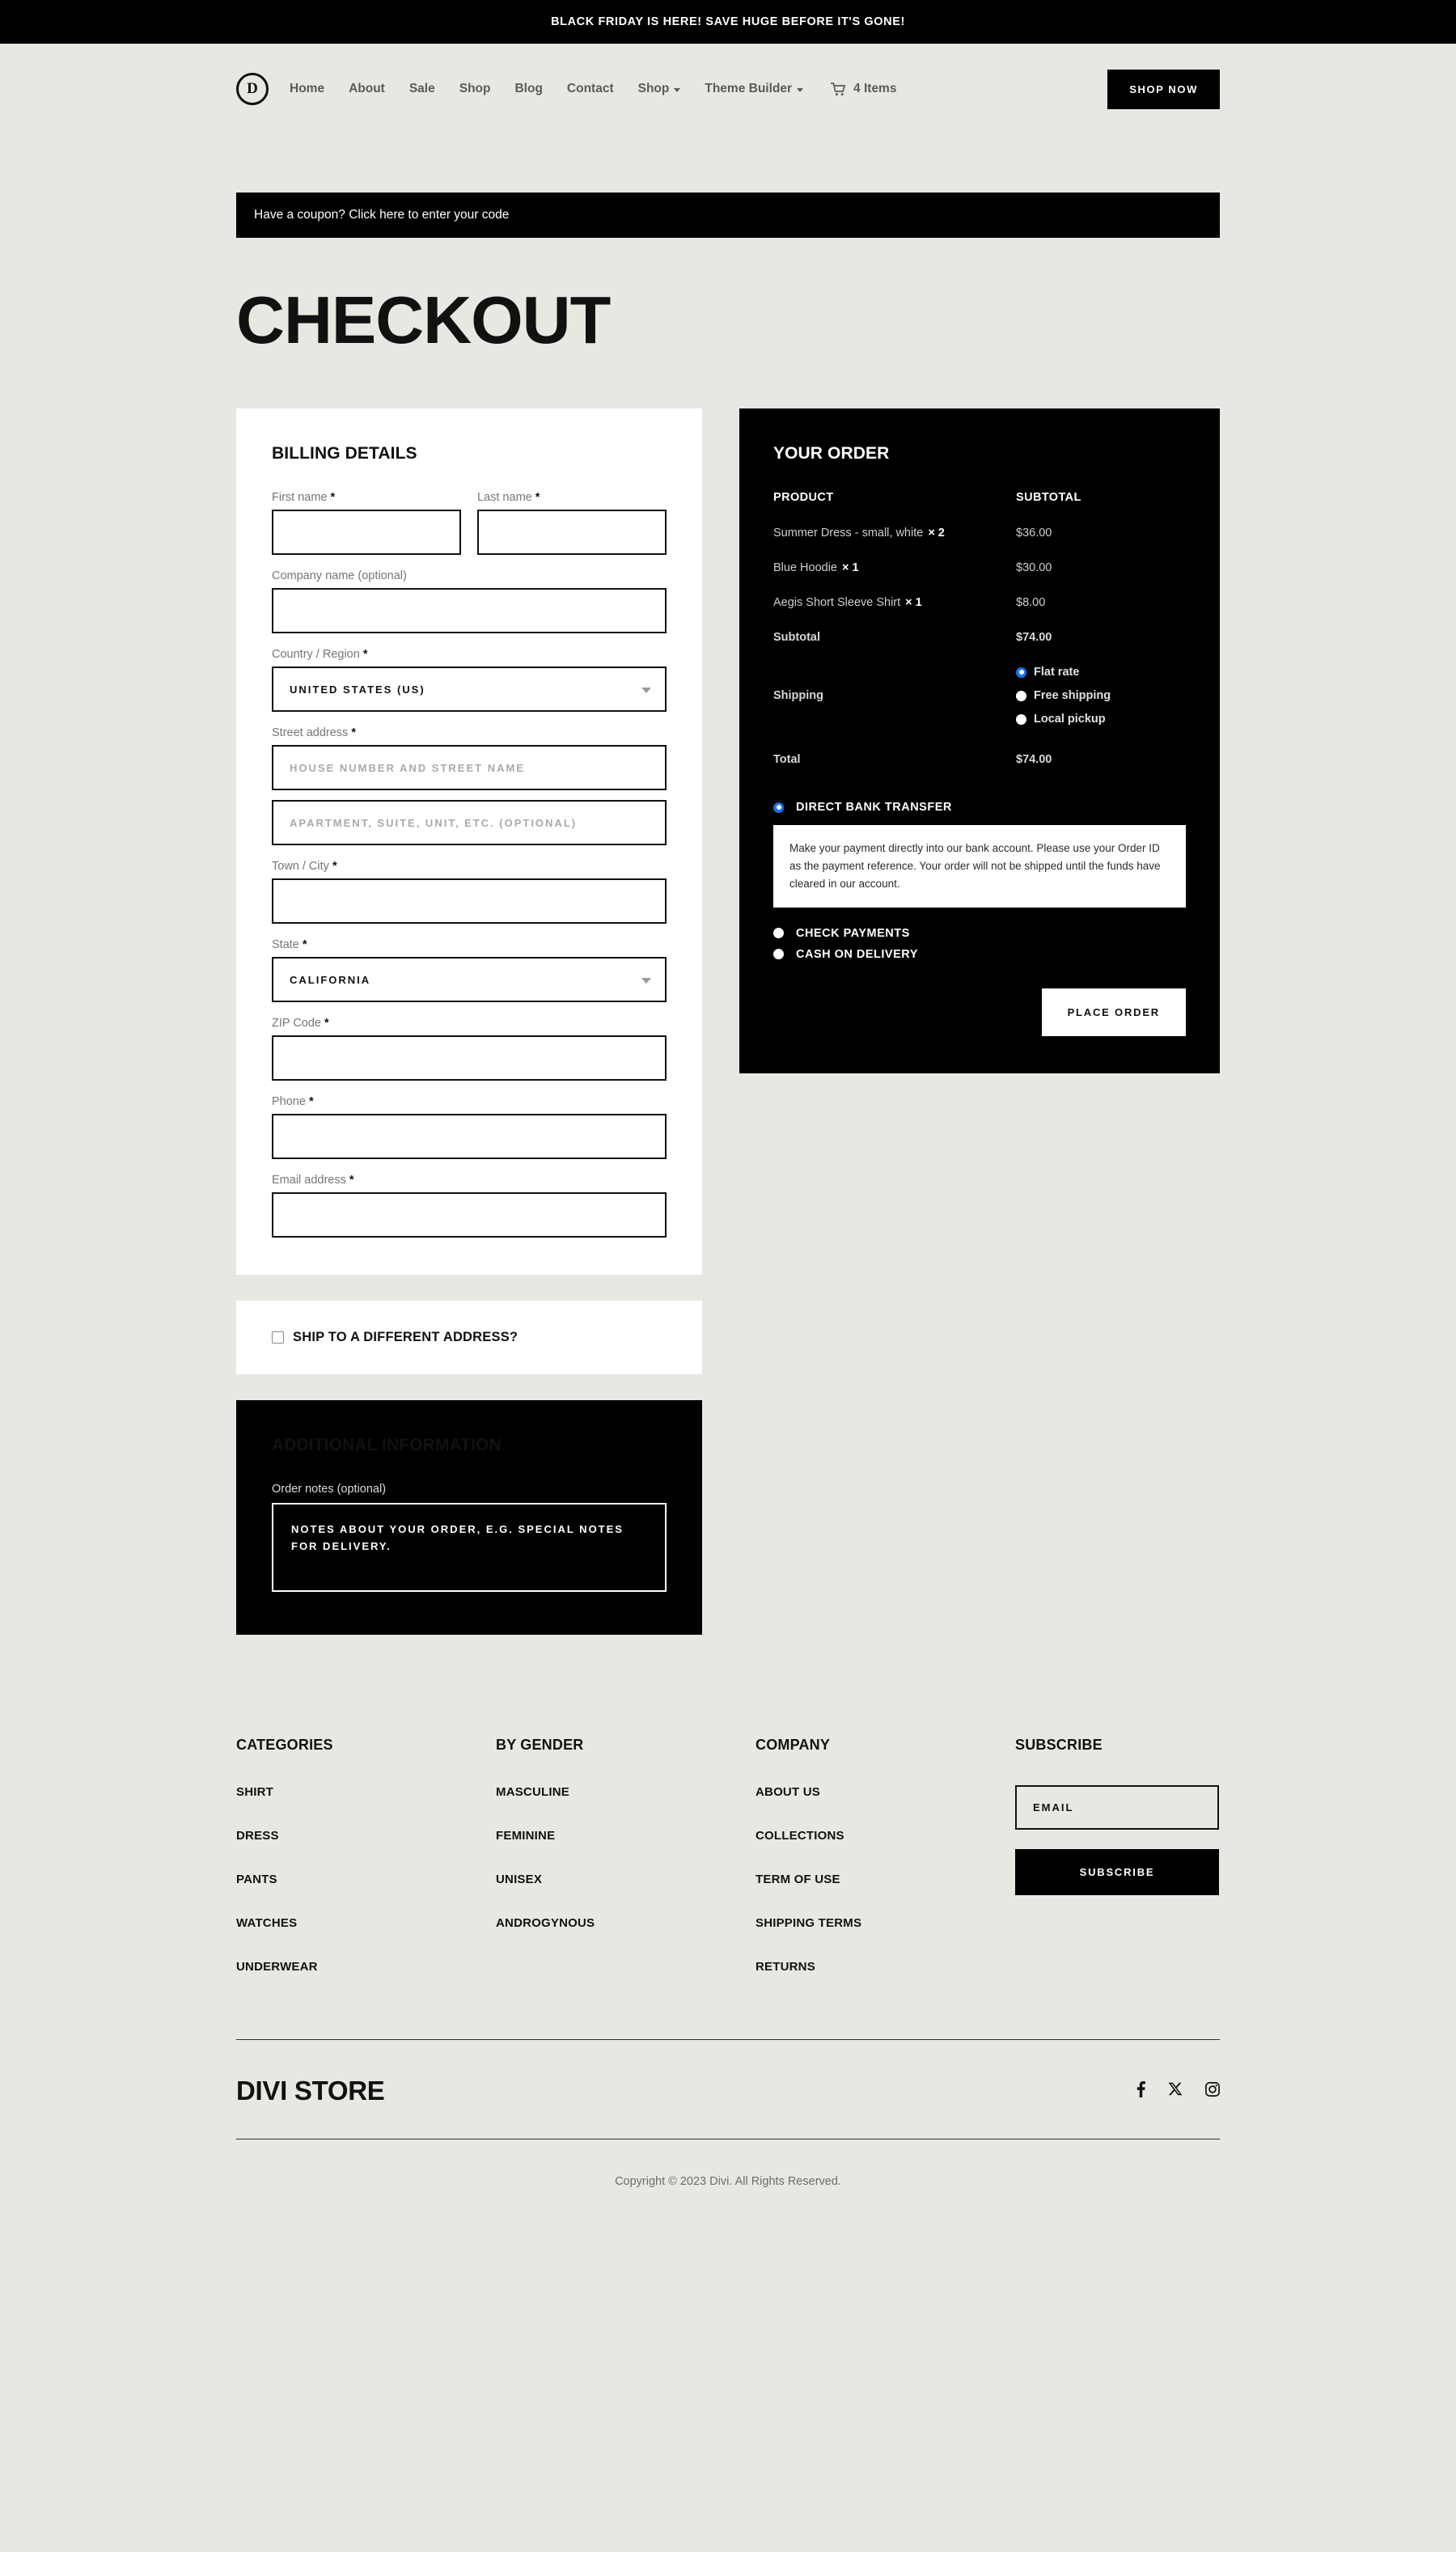 Image resolution: width=1456 pixels, height=2552 pixels. Describe the element at coordinates (863, 89) in the screenshot. I see `cart-link: 4 Items` at that location.